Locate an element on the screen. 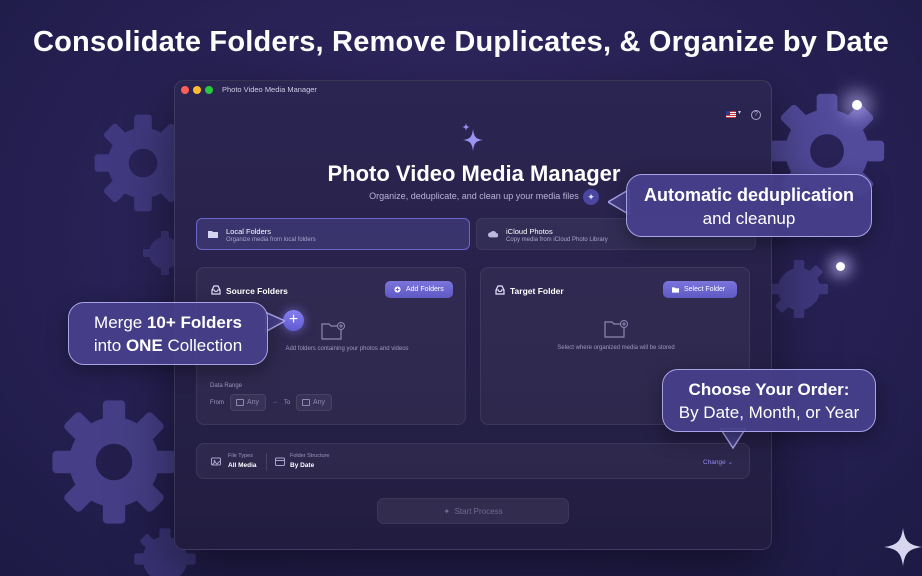 This screenshot has height=576, width=922. us-flag-icon is located at coordinates (731, 114).